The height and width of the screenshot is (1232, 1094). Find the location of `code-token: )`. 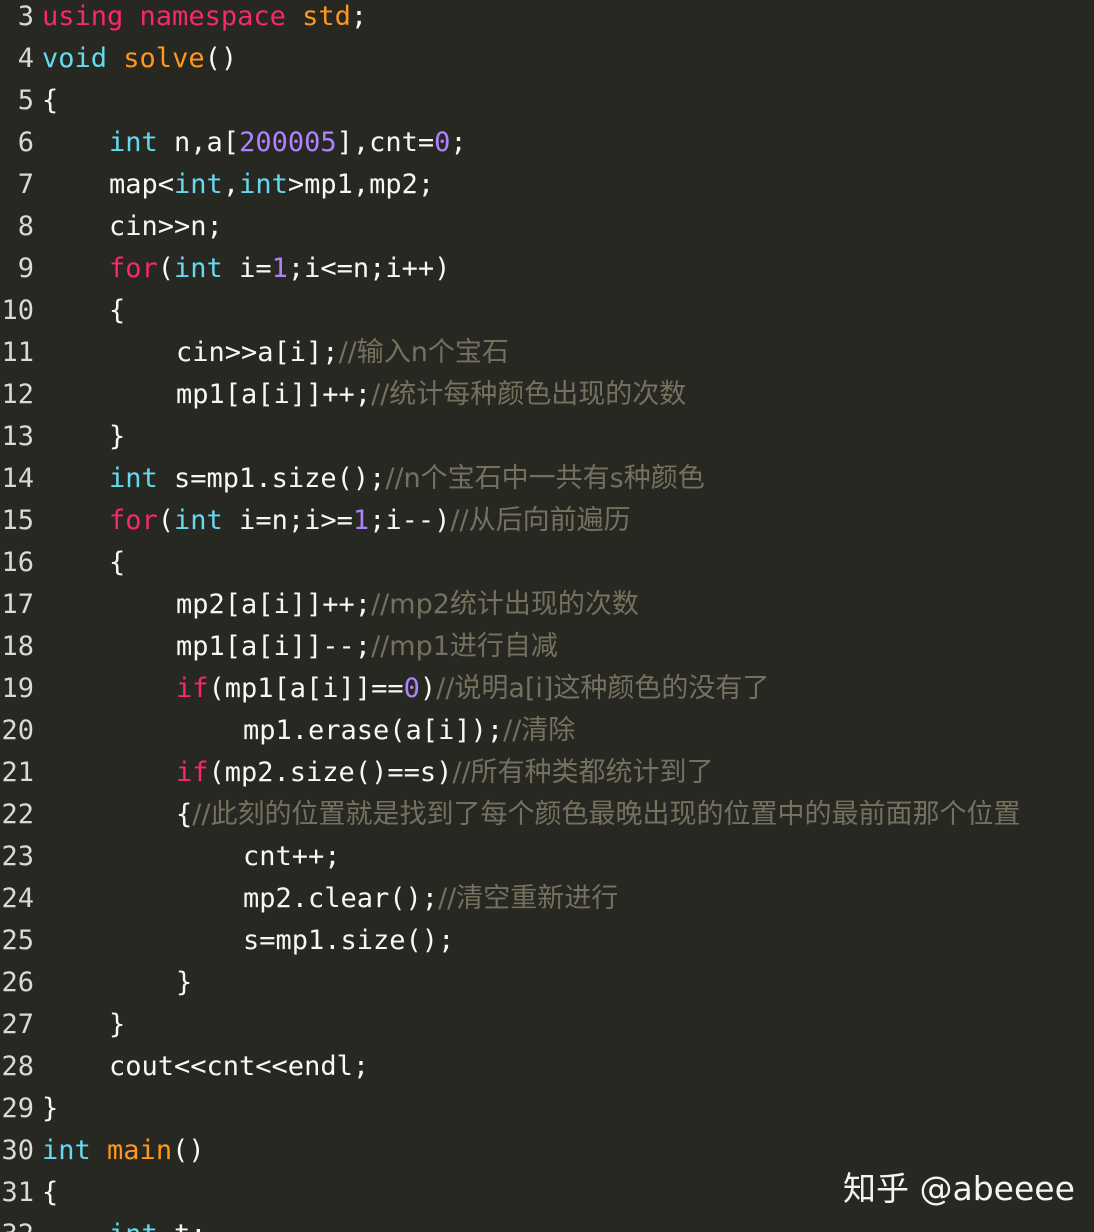

code-token: ) is located at coordinates (428, 688).